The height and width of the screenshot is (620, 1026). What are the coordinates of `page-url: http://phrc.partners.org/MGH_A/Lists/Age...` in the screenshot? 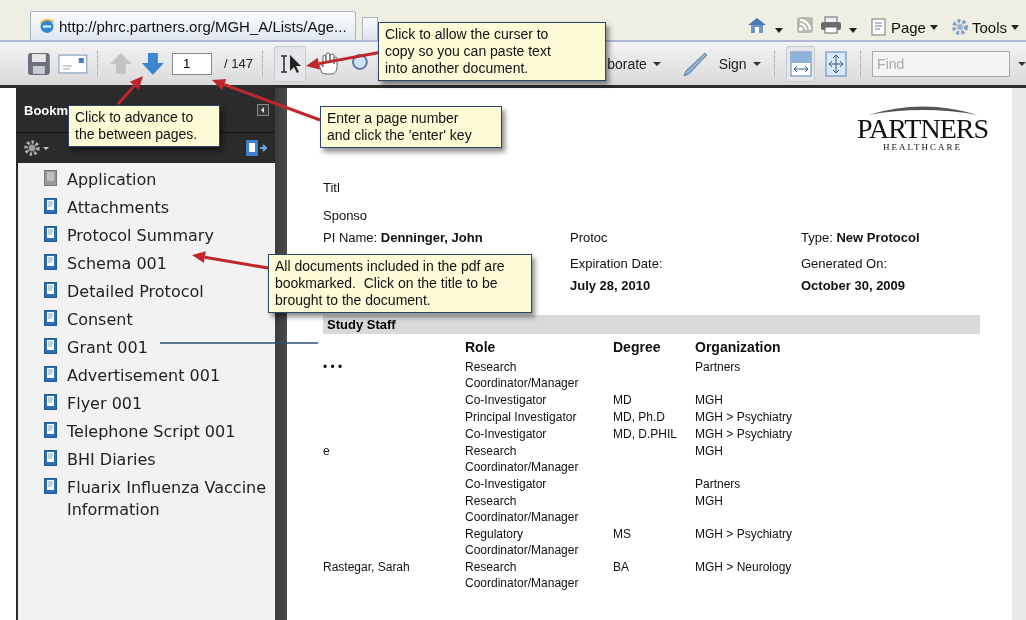 It's located at (203, 26).